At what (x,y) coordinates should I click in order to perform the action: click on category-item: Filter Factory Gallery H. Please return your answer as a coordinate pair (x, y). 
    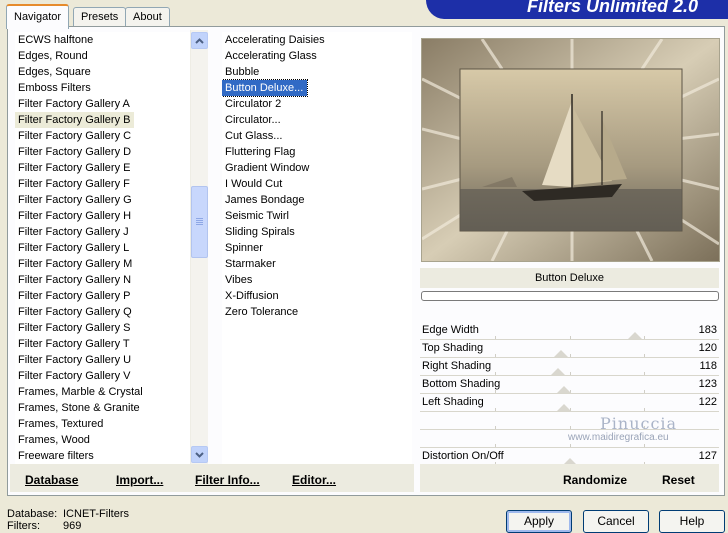
    Looking at the image, I should click on (75, 216).